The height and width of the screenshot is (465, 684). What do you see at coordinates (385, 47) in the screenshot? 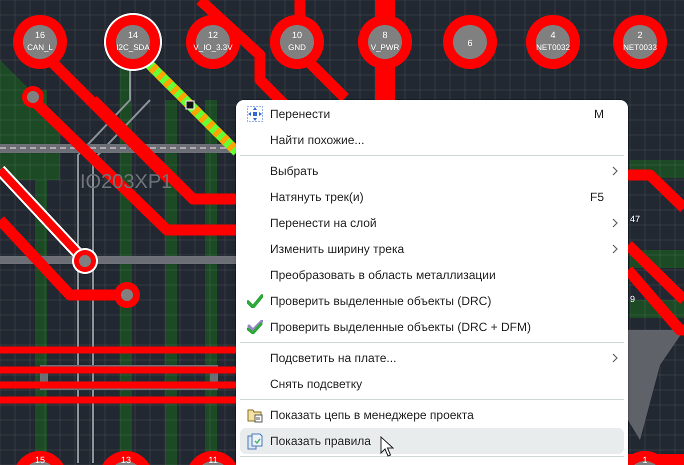
I see `net-name: V_PWR` at bounding box center [385, 47].